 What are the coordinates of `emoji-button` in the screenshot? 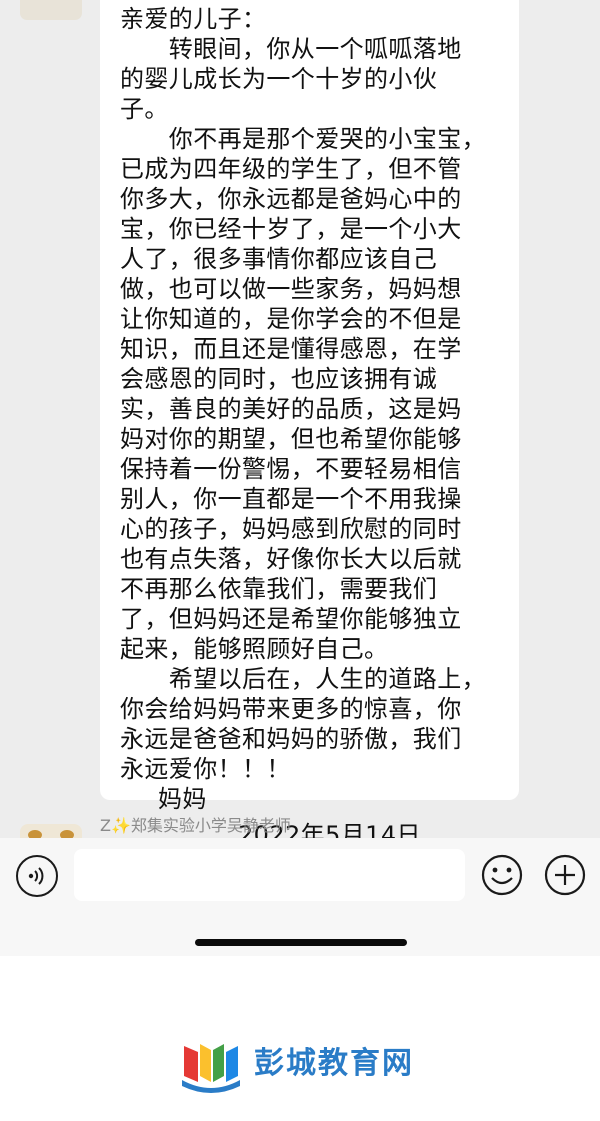 It's located at (502, 875).